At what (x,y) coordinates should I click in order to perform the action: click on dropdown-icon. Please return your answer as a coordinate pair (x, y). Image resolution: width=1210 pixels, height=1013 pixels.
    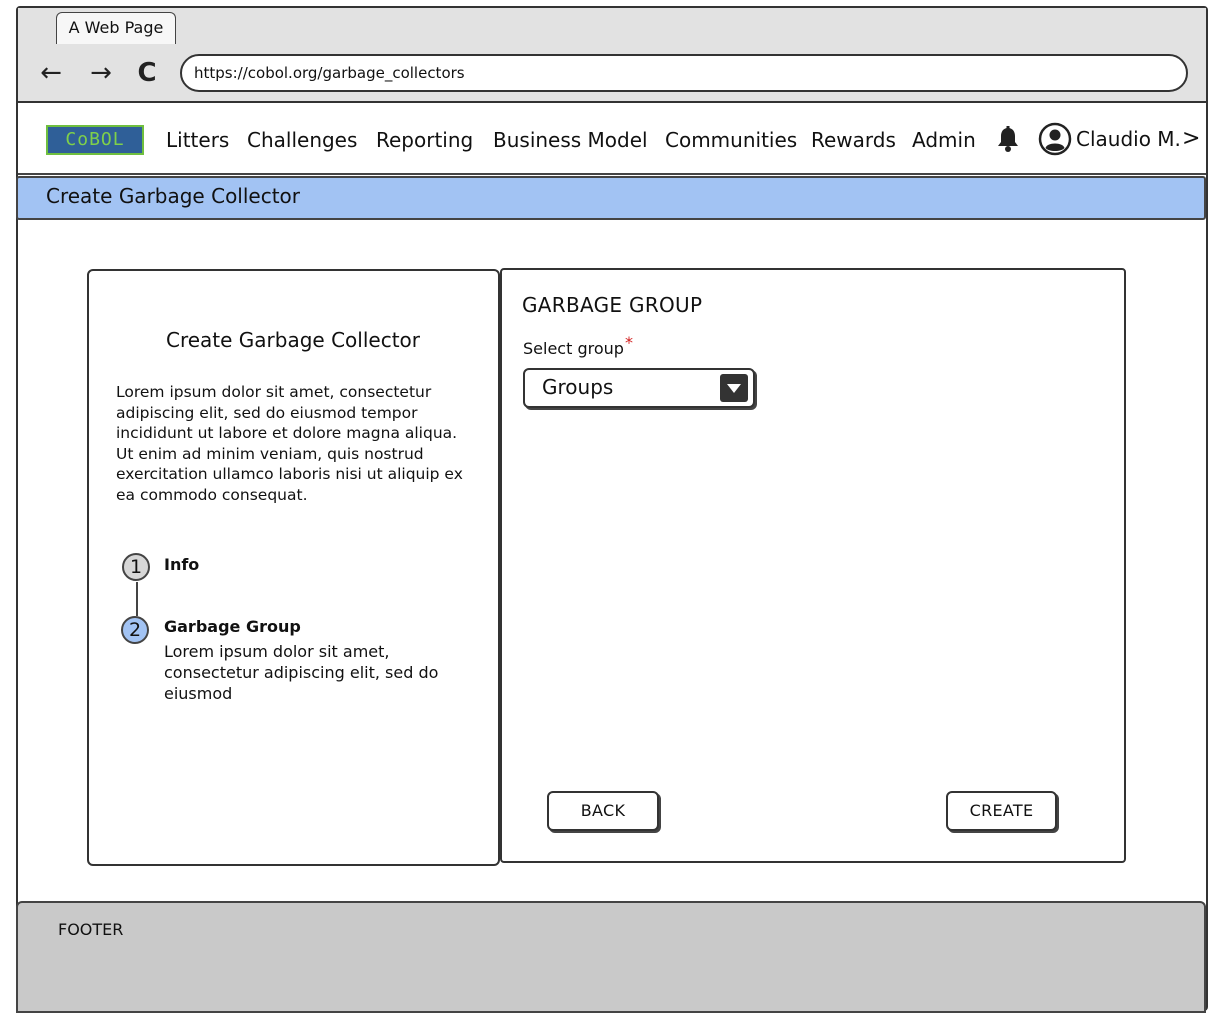
    Looking at the image, I should click on (734, 388).